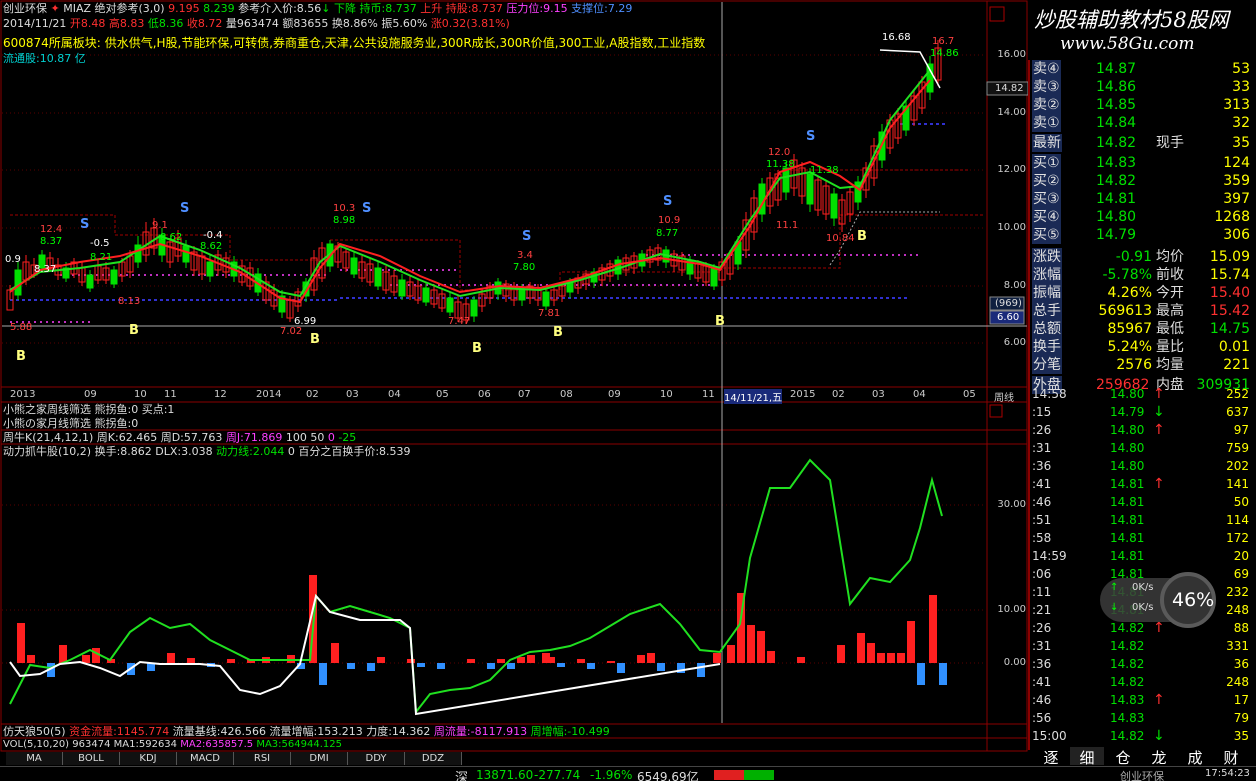 This screenshot has width=1256, height=781. Describe the element at coordinates (1141, 181) in the screenshot. I see `quote-row: 买② 14.82 359` at that location.